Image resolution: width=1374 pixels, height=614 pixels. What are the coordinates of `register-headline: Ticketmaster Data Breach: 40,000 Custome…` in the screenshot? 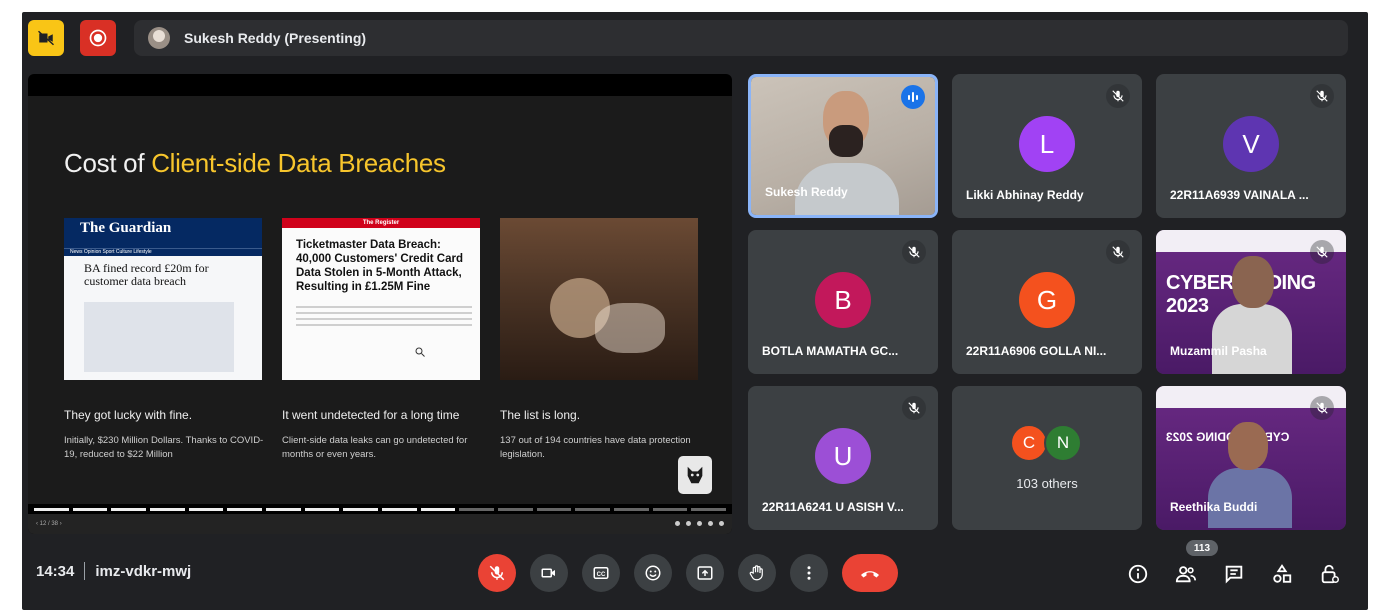 It's located at (379, 266).